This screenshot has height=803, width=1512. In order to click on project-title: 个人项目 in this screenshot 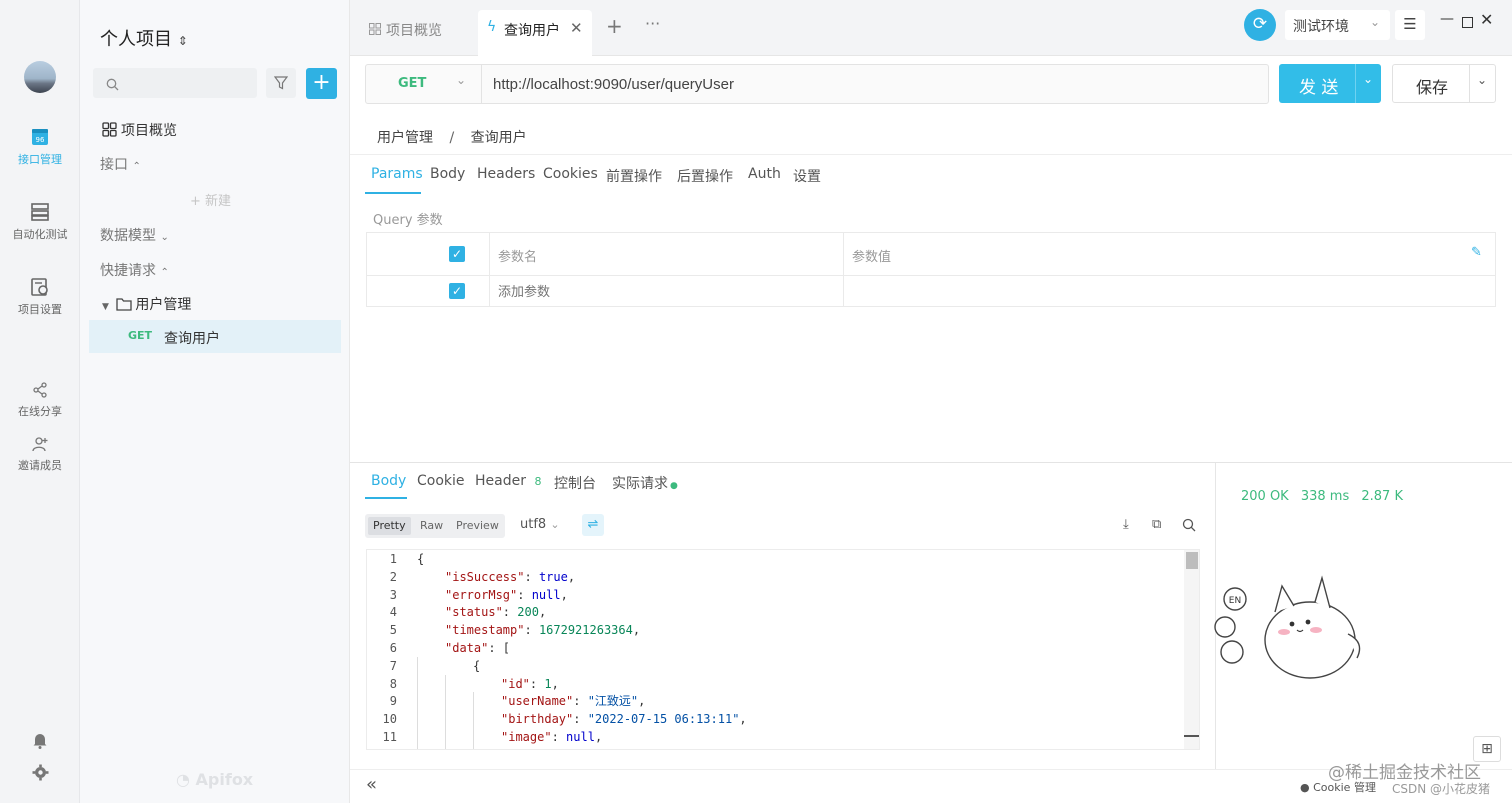, I will do `click(136, 39)`.